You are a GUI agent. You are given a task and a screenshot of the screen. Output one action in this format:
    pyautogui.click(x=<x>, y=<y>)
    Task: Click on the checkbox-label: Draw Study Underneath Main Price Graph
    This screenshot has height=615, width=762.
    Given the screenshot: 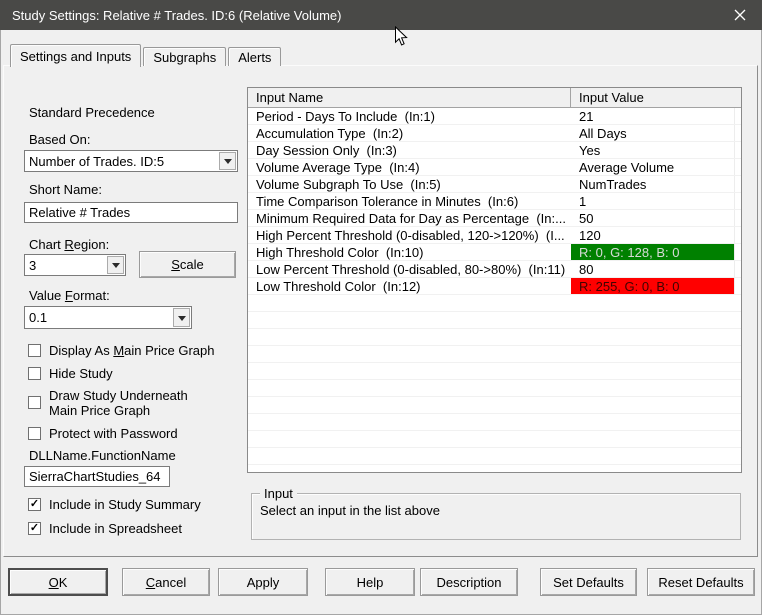 What is the action you would take?
    pyautogui.click(x=118, y=403)
    